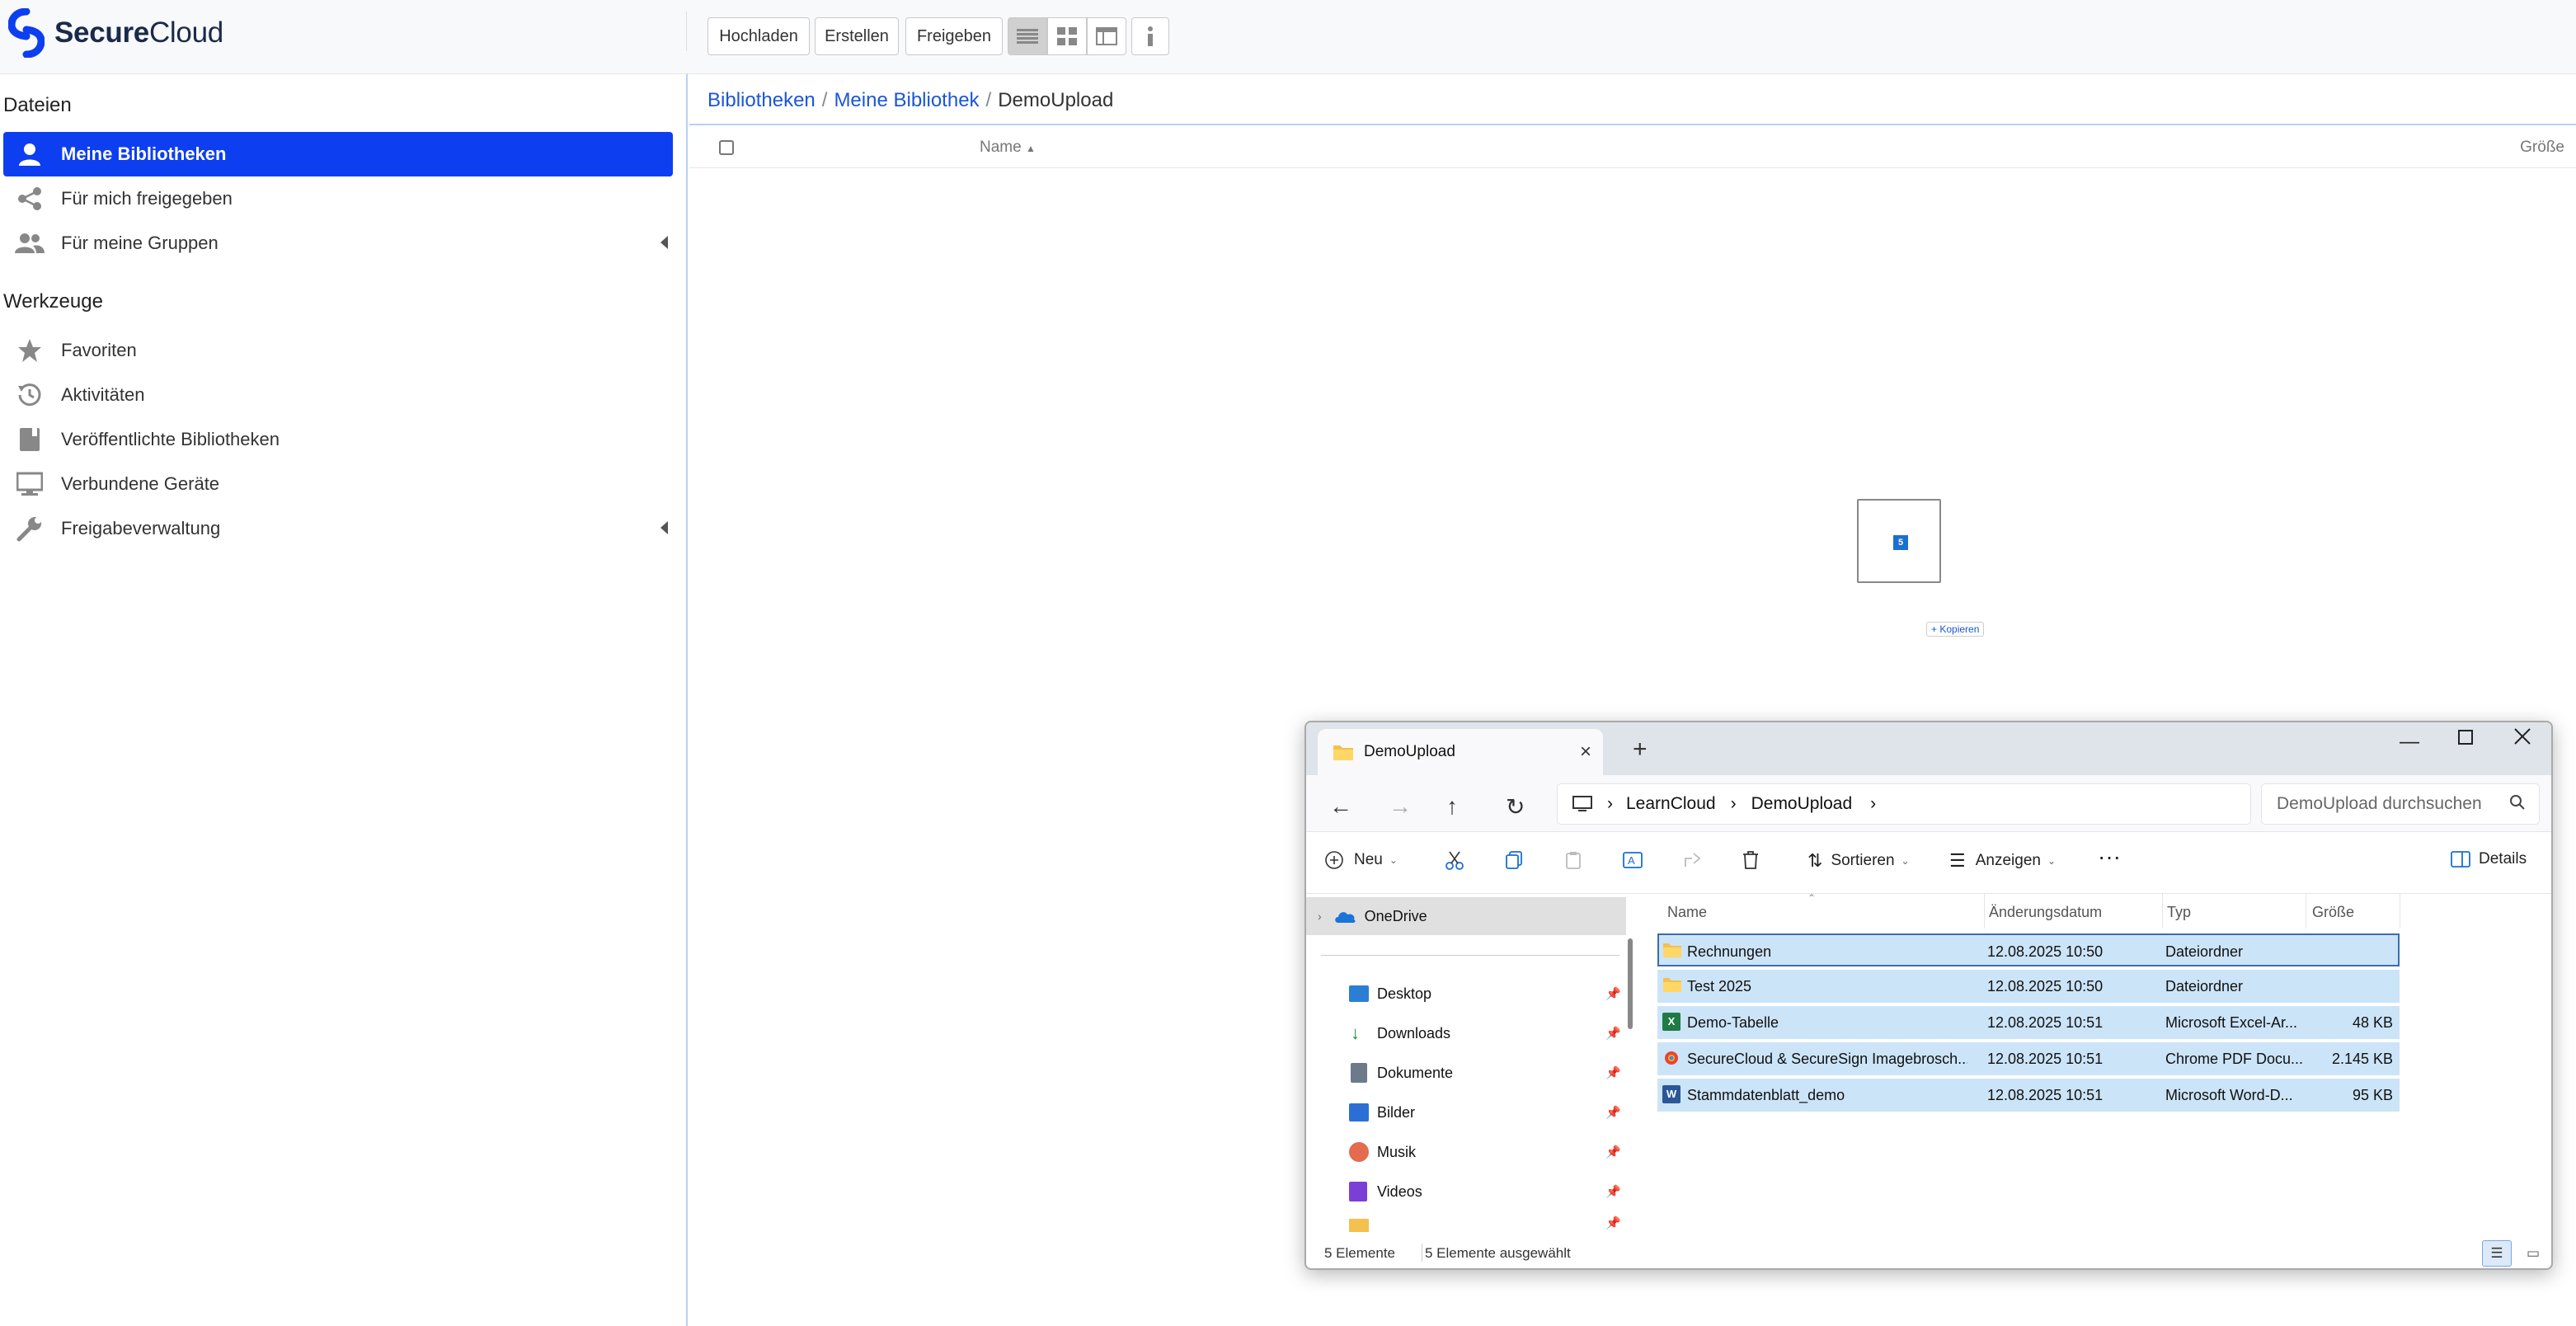 The height and width of the screenshot is (1326, 2576). I want to click on rename-icon: A, so click(1633, 860).